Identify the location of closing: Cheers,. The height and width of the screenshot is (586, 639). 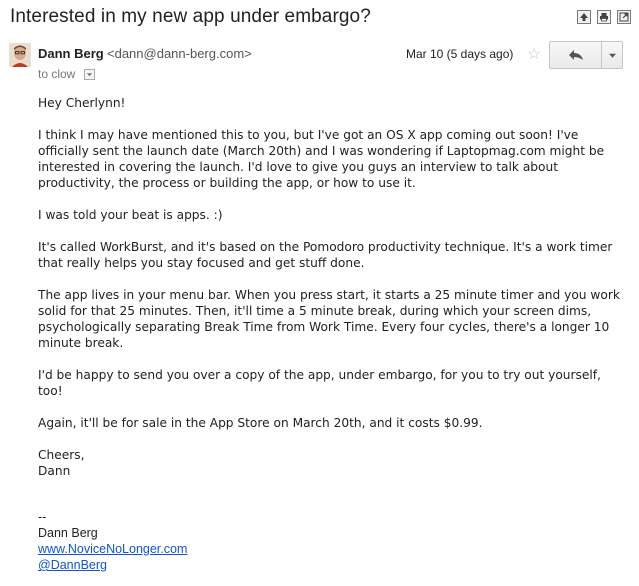
(61, 455).